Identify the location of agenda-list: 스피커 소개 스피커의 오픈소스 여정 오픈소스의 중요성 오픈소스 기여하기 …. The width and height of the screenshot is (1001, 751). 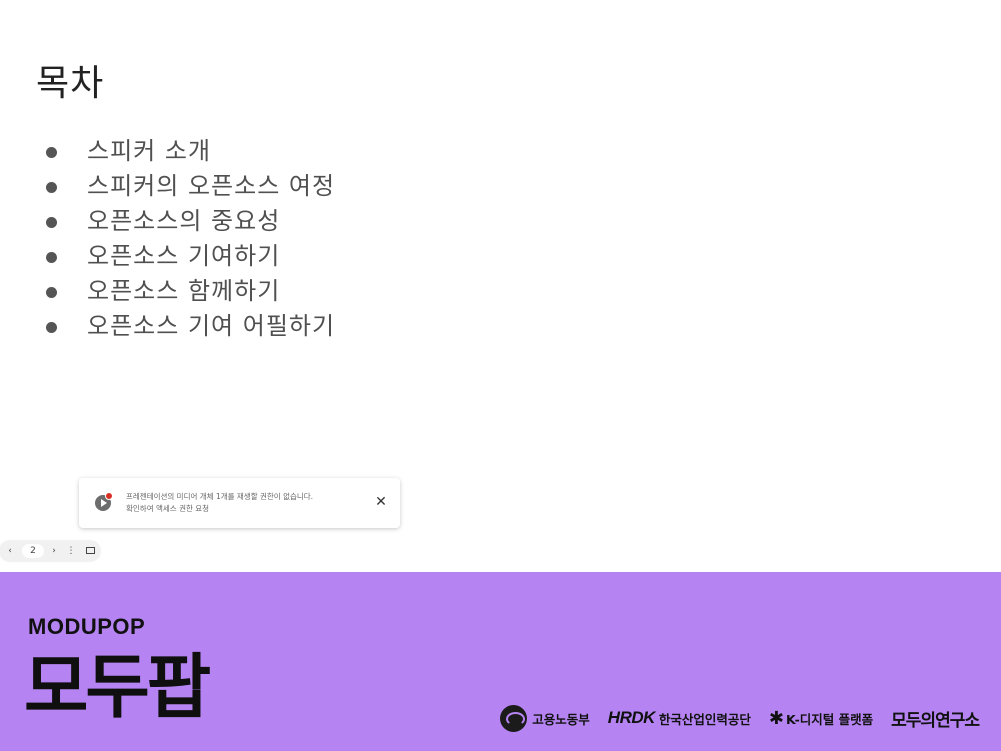
(190, 239).